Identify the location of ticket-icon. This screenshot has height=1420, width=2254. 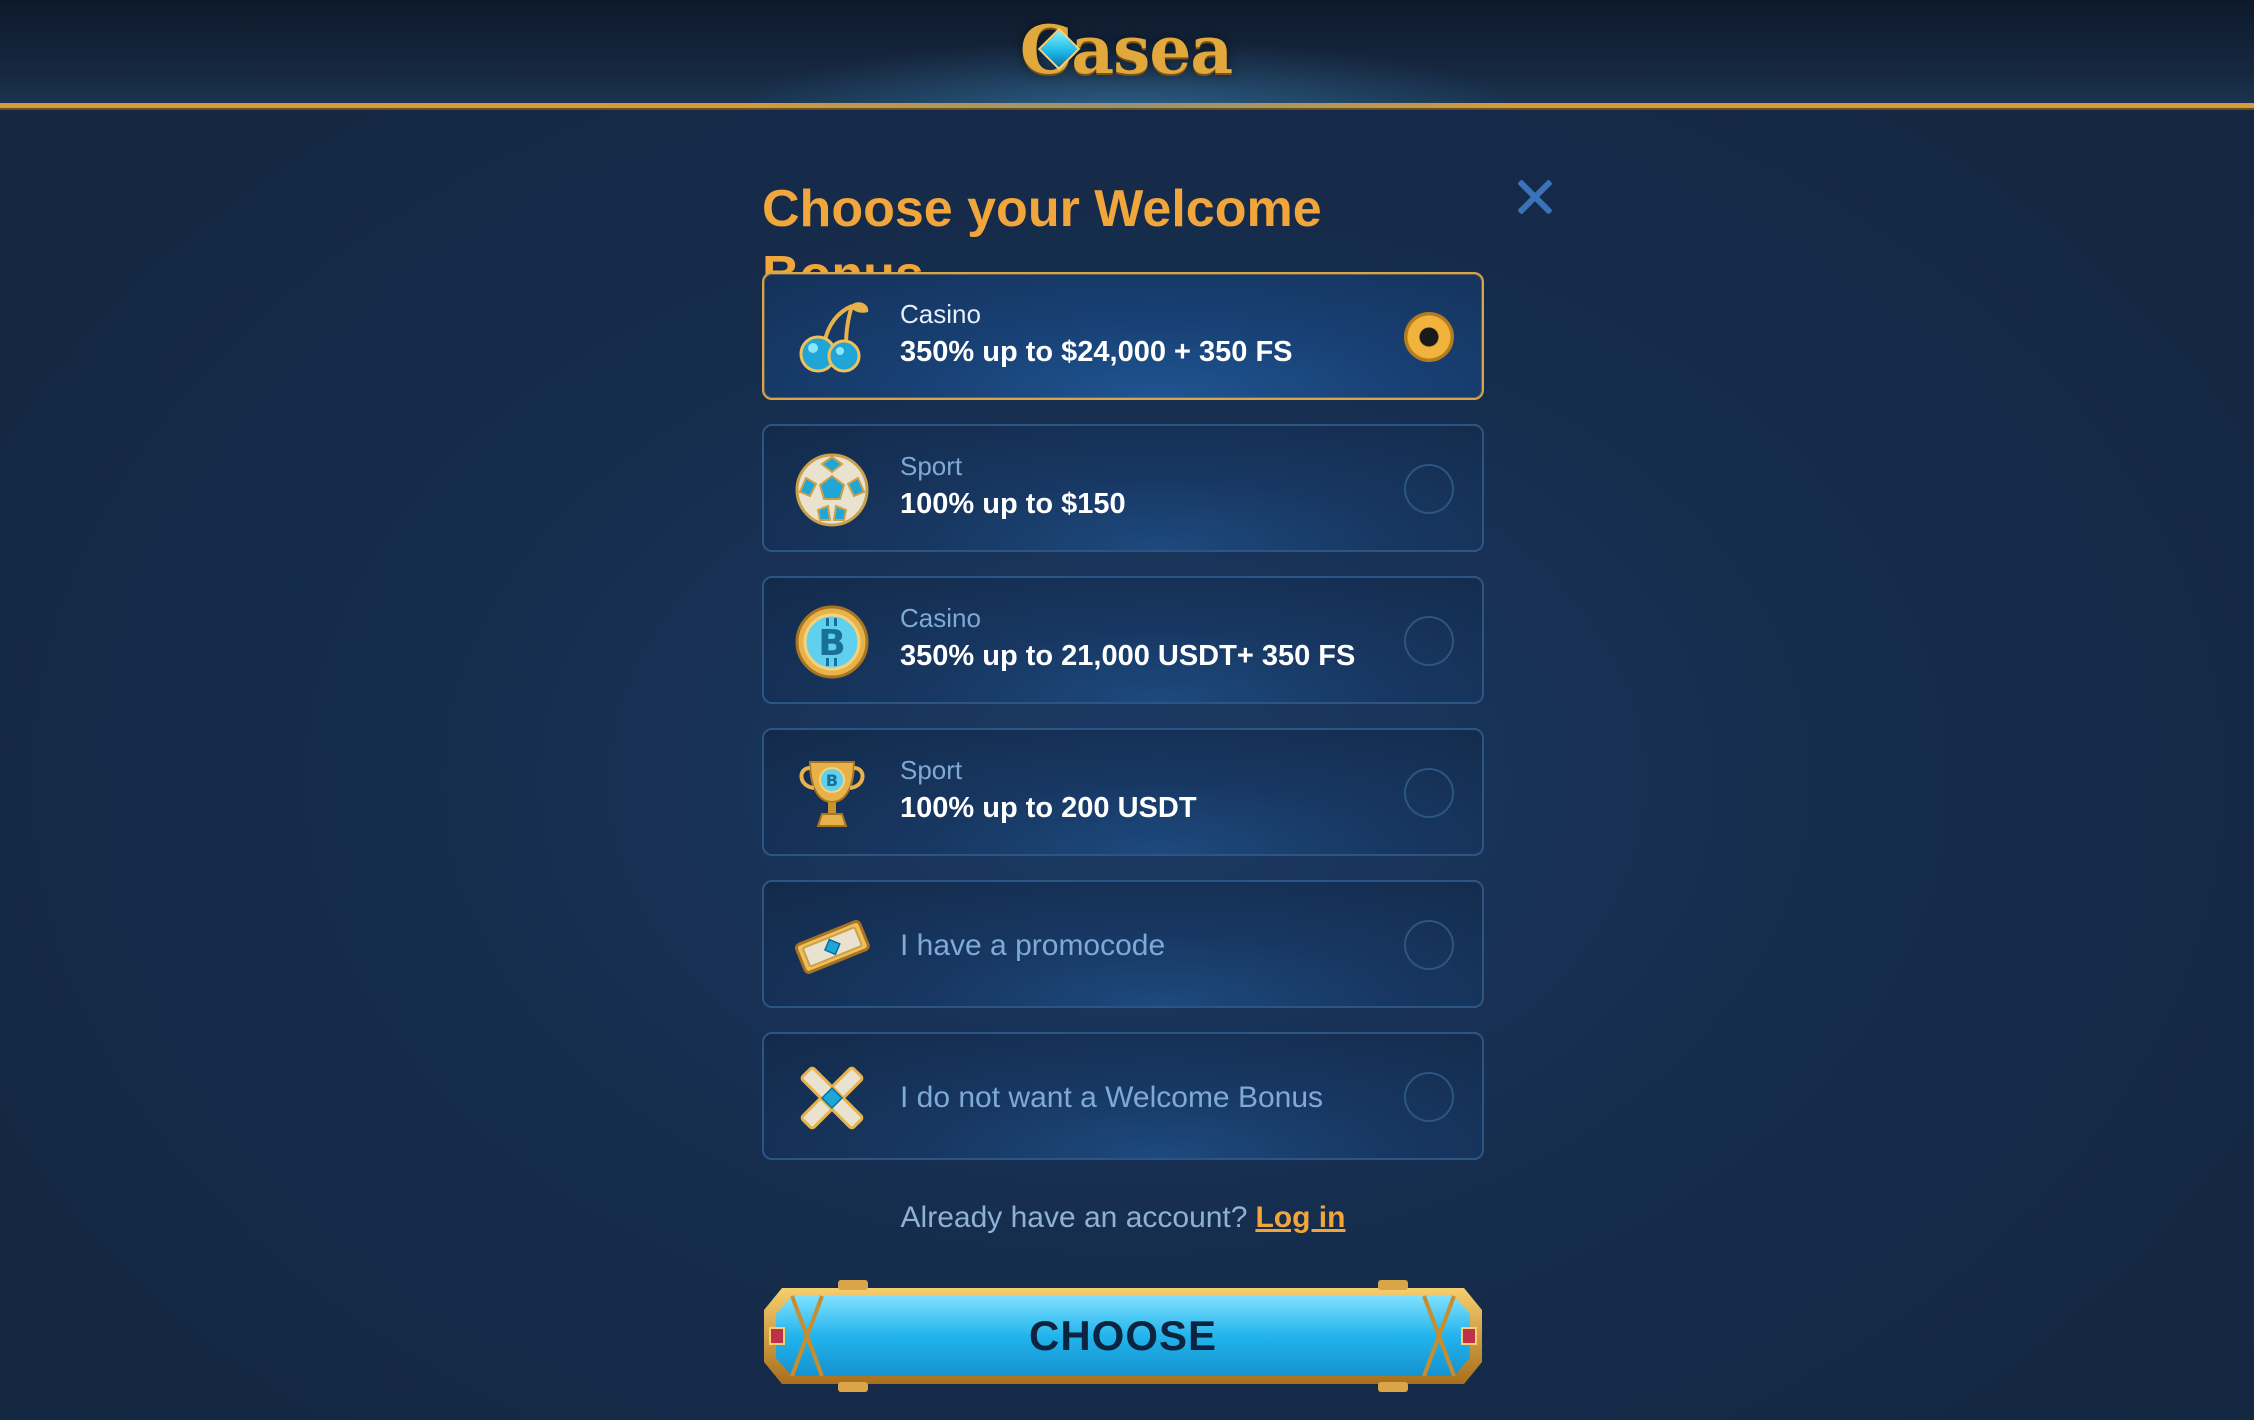
(832, 946).